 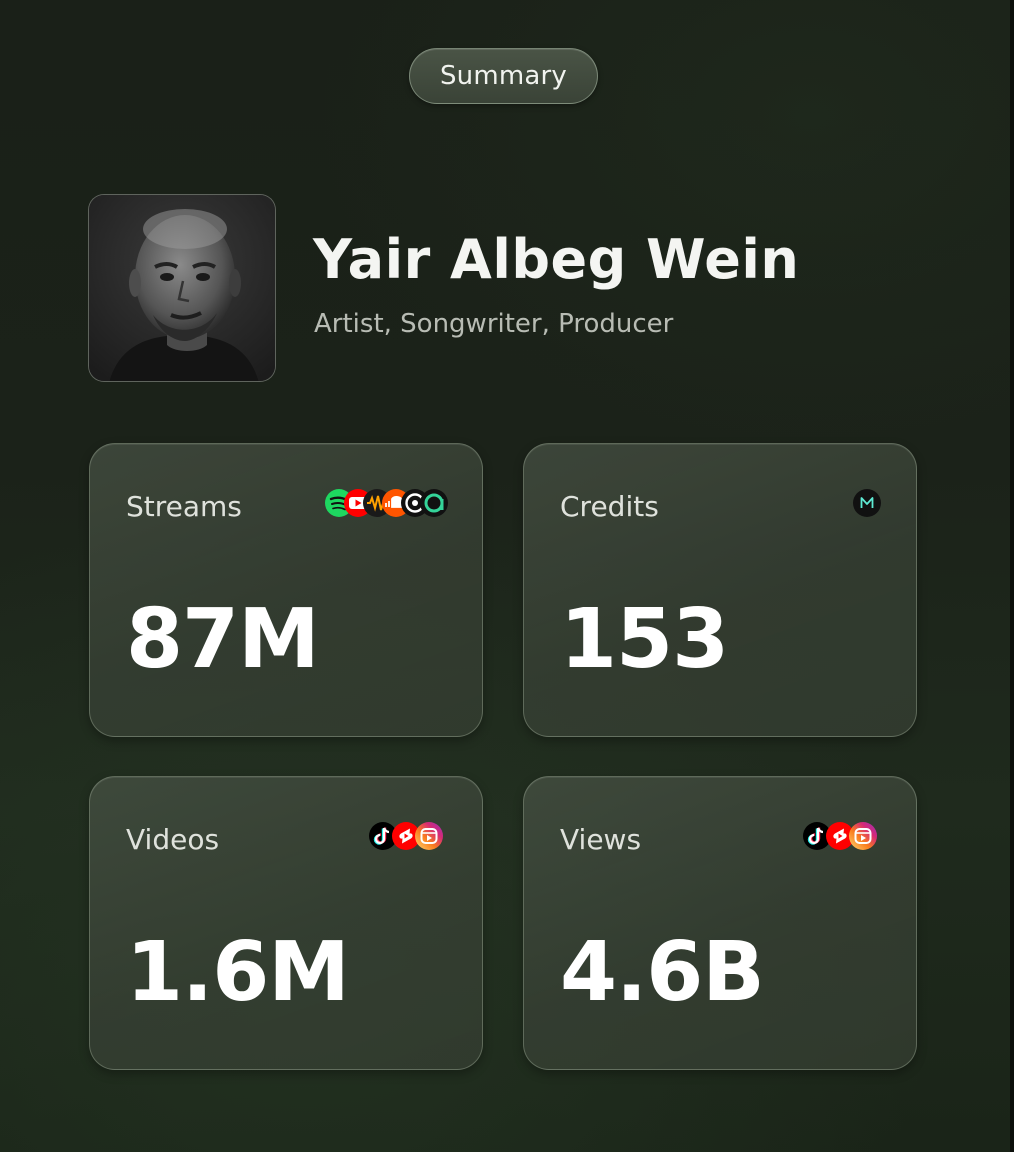 I want to click on stat-card-streams: Streams 87M, so click(x=286, y=590).